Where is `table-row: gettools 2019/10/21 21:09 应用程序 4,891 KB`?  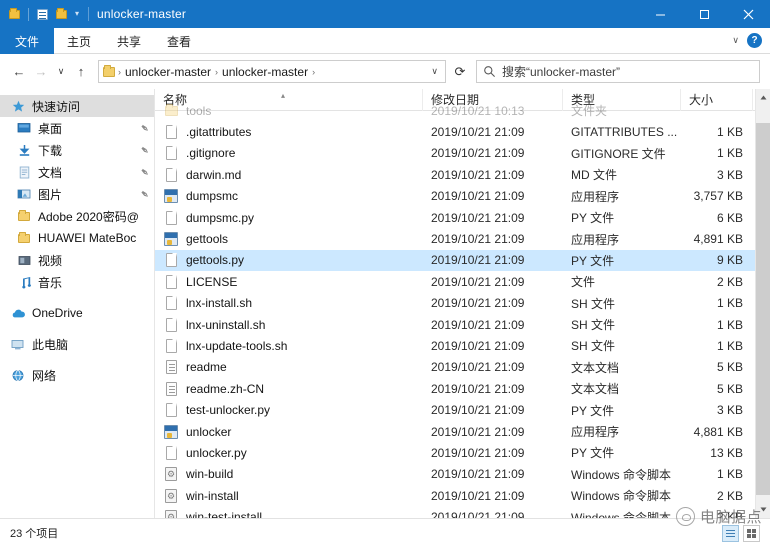
table-row: gettools 2019/10/21 21:09 应用程序 4,891 KB is located at coordinates (455, 238).